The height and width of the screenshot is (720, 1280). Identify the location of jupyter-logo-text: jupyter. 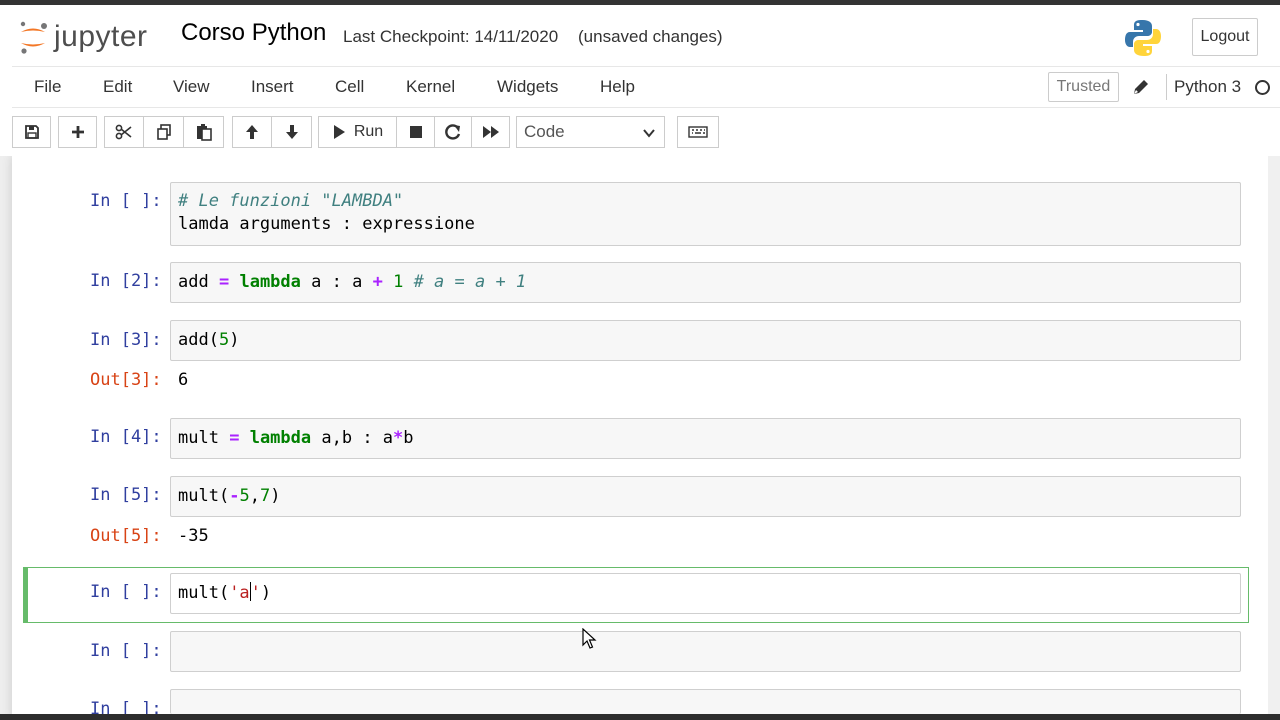
(101, 36).